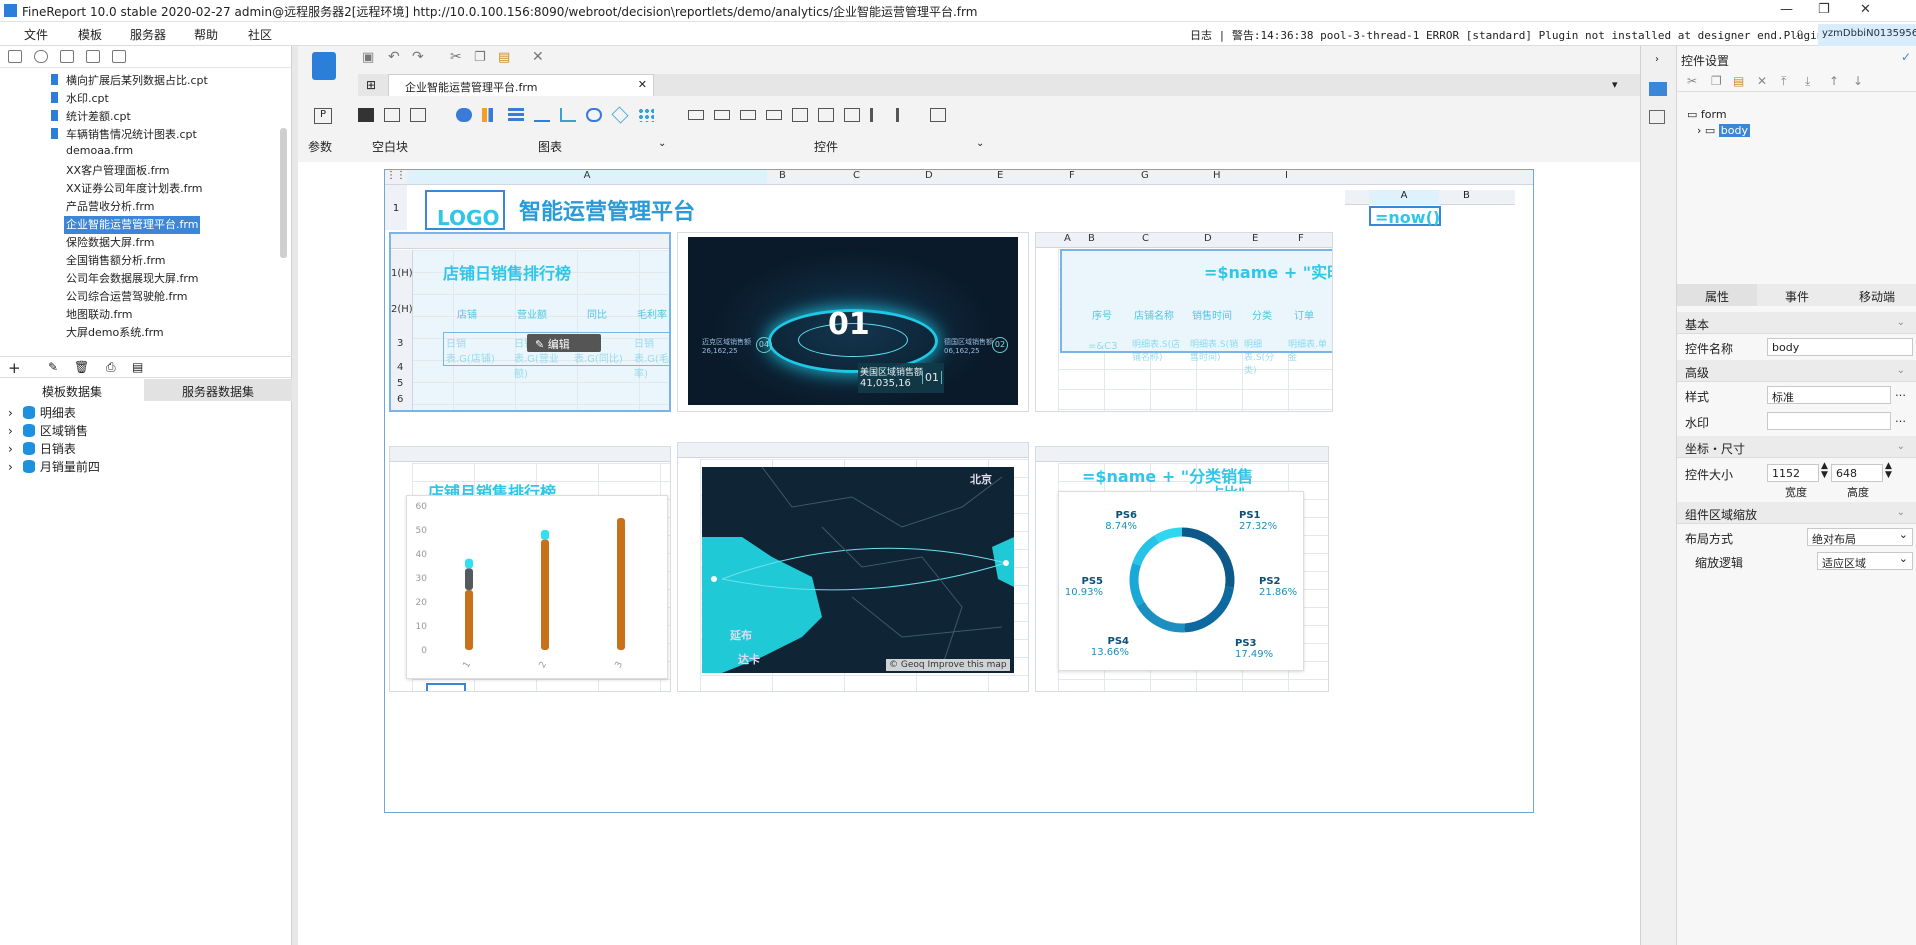  What do you see at coordinates (464, 115) in the screenshot?
I see `pie-chart-icon` at bounding box center [464, 115].